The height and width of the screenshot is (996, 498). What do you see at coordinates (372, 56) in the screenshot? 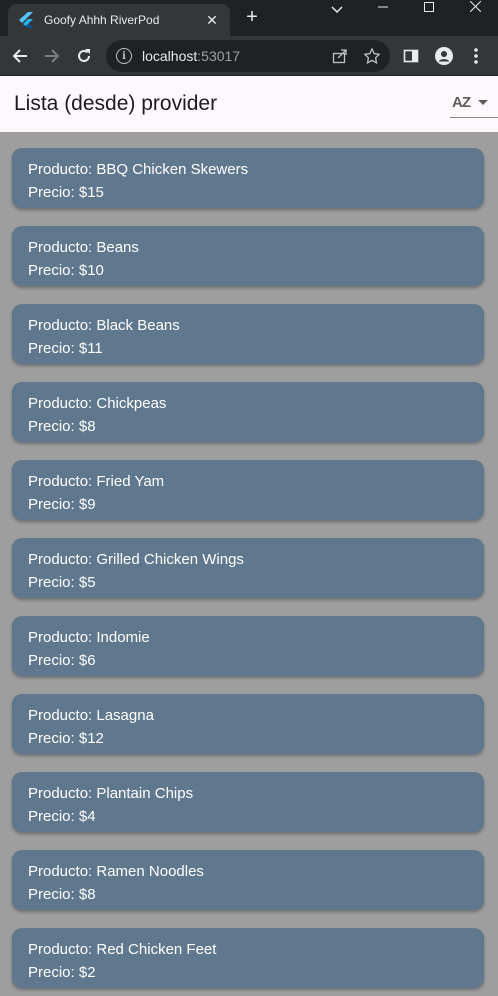
I see `bookmark-star-icon` at bounding box center [372, 56].